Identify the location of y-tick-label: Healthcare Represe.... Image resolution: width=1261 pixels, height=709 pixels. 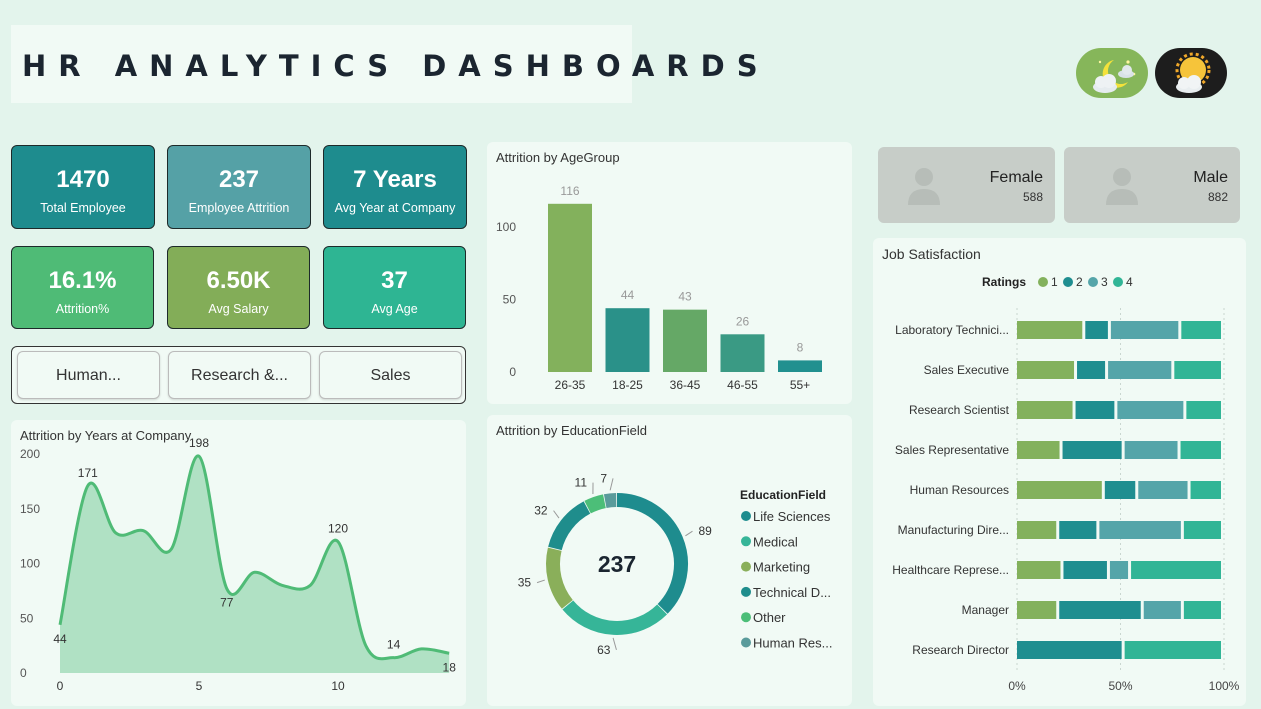
(950, 570).